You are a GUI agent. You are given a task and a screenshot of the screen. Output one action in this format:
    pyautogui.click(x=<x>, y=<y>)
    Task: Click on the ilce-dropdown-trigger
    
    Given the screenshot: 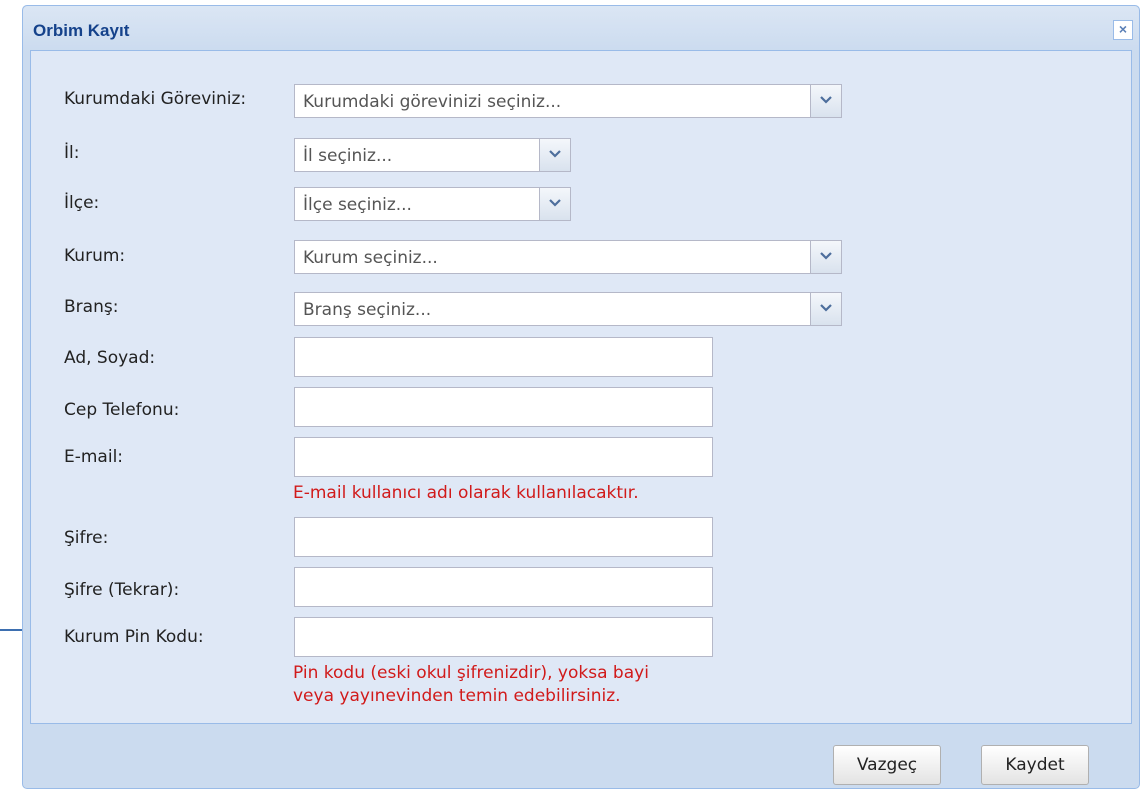 What is the action you would take?
    pyautogui.click(x=554, y=204)
    